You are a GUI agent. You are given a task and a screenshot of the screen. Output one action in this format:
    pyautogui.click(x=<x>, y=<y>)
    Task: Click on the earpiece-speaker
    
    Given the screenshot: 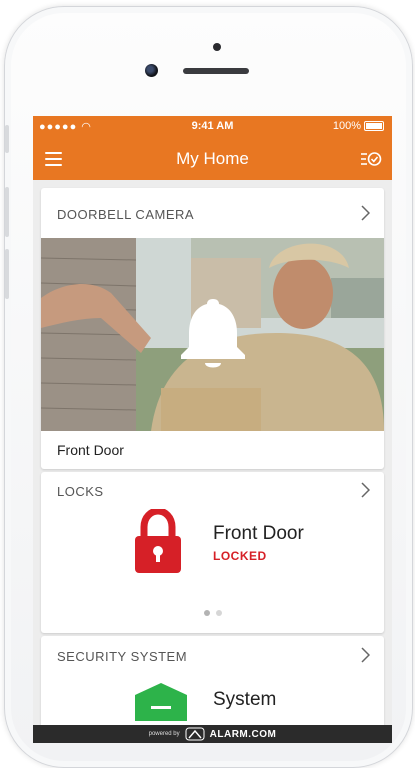 What is the action you would take?
    pyautogui.click(x=216, y=71)
    